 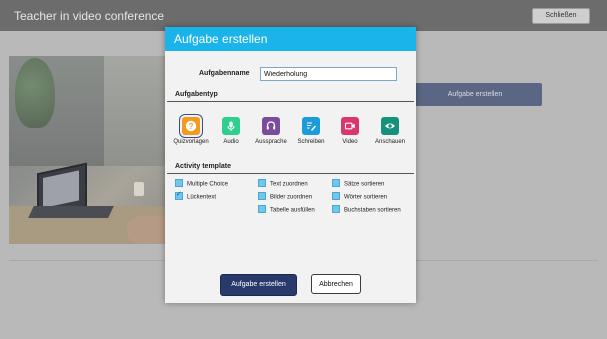 I want to click on template-label: Wörter sortieren, so click(x=366, y=197).